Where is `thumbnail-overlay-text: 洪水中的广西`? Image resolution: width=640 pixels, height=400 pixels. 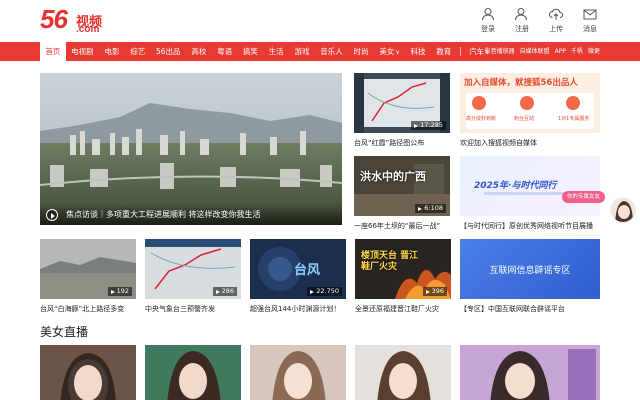 thumbnail-overlay-text: 洪水中的广西 is located at coordinates (393, 176).